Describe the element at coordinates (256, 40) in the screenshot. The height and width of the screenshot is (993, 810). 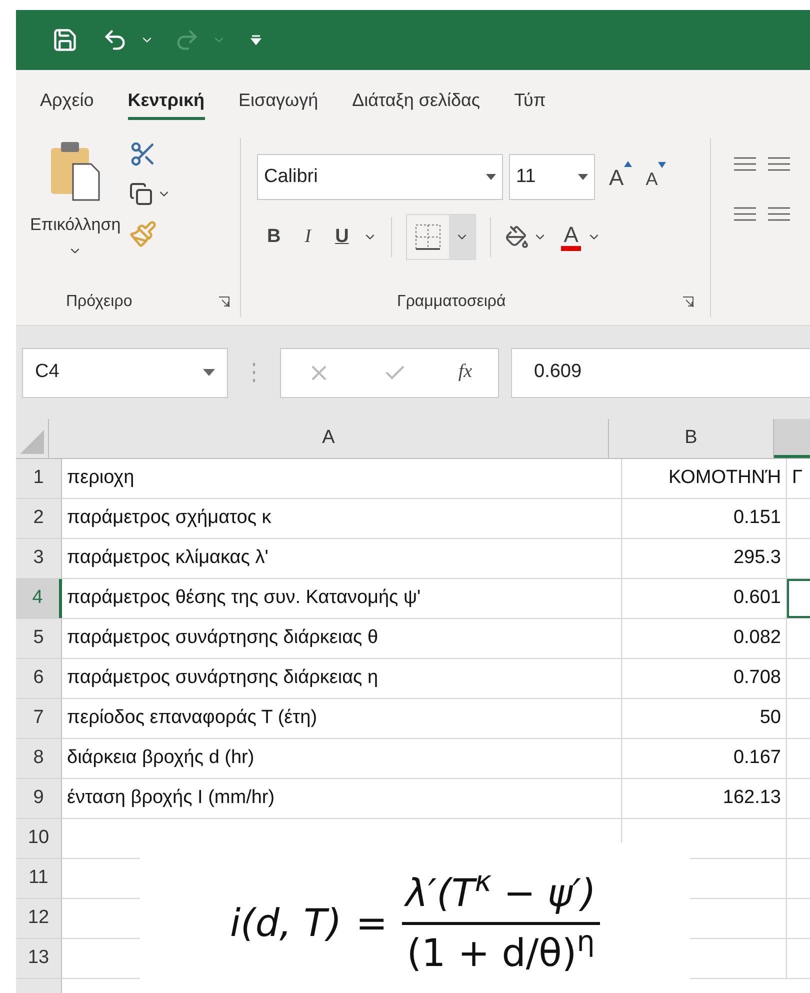
I see `customize-icon` at that location.